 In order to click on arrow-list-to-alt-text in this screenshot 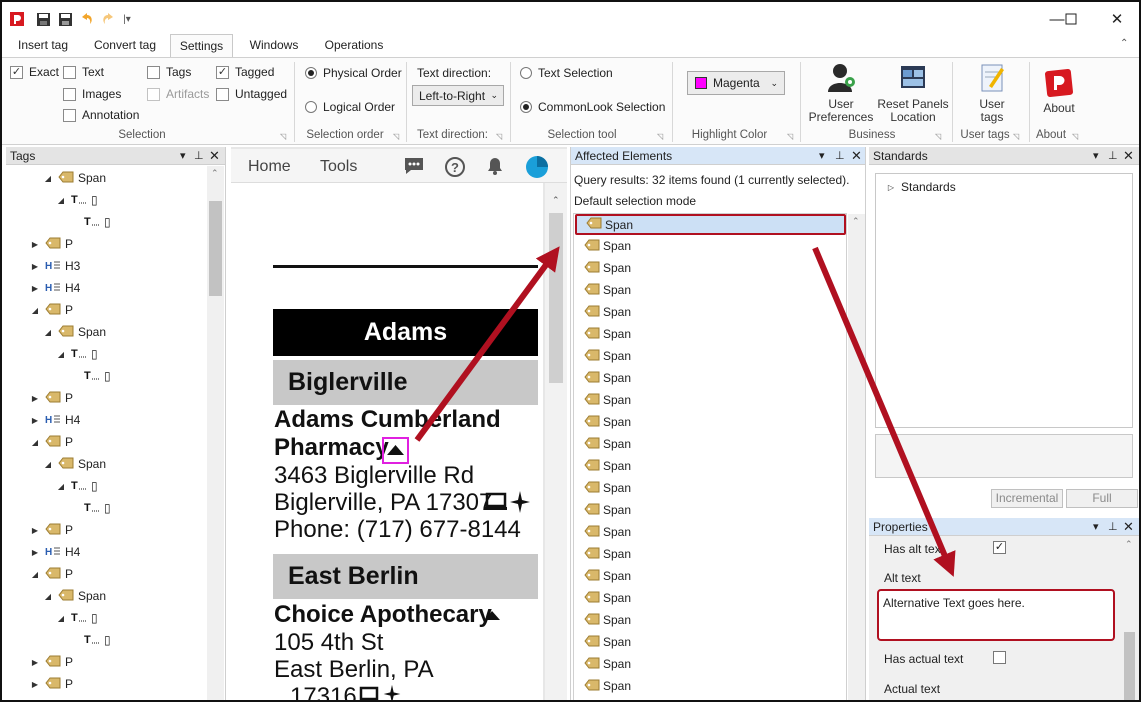, I will do `click(884, 411)`.